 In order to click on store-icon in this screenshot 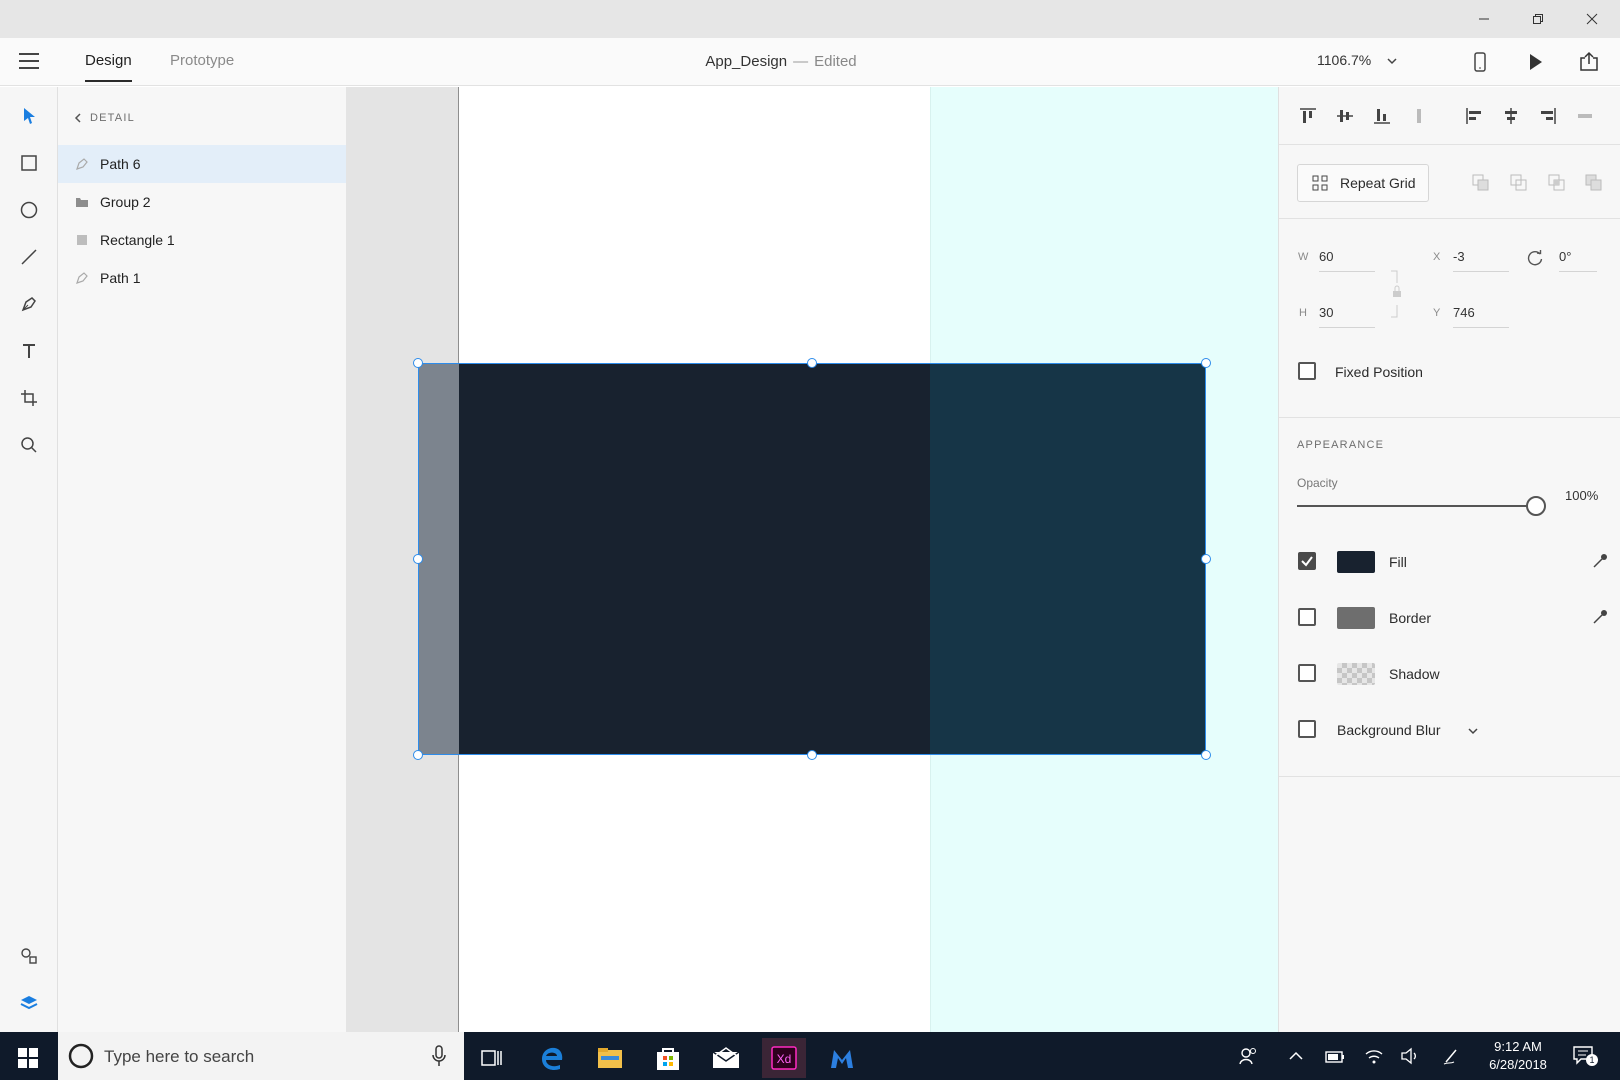, I will do `click(668, 1058)`.